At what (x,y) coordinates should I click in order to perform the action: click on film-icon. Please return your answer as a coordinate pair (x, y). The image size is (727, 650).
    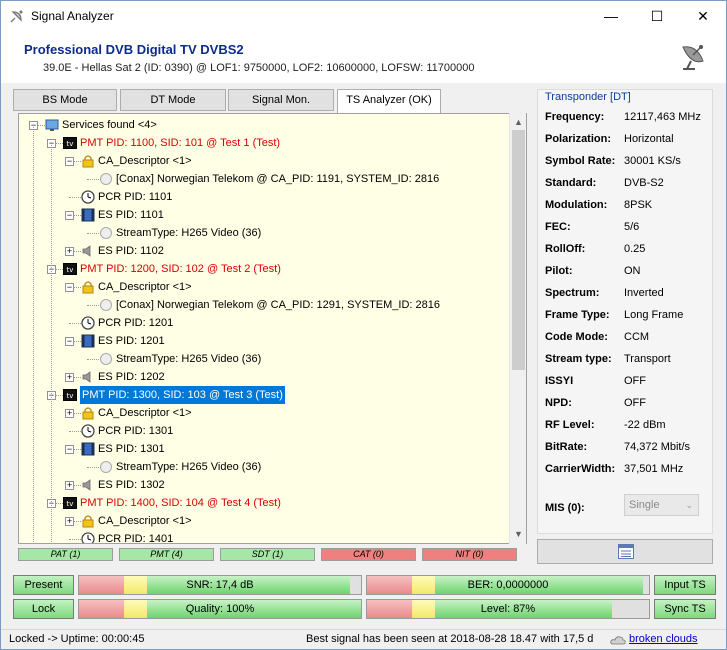
    Looking at the image, I should click on (88, 449).